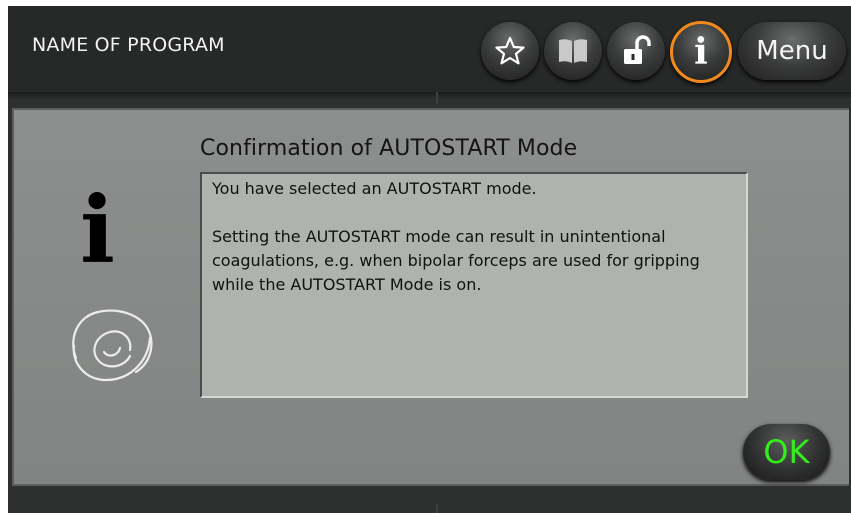 The width and height of the screenshot is (851, 513). Describe the element at coordinates (97, 230) in the screenshot. I see `dialog-info-icon: i` at that location.